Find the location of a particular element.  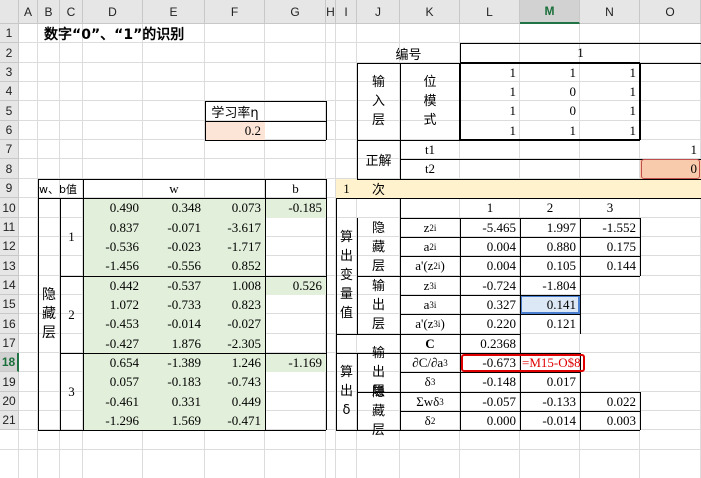

row-header-17: 17 is located at coordinates (9, 343).